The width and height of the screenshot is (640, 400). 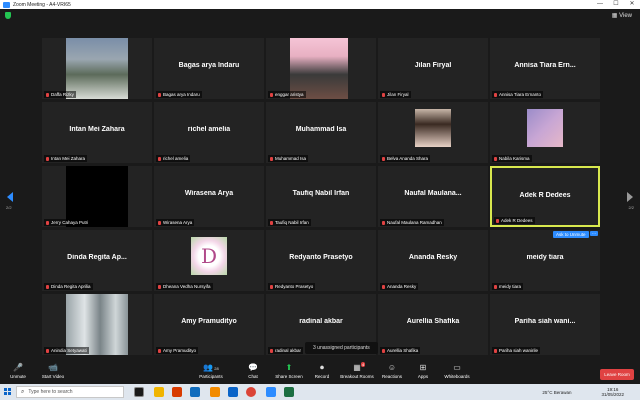 I want to click on participant-tile: Bagas arya Indaru Bagas arya Indaru, so click(x=209, y=68).